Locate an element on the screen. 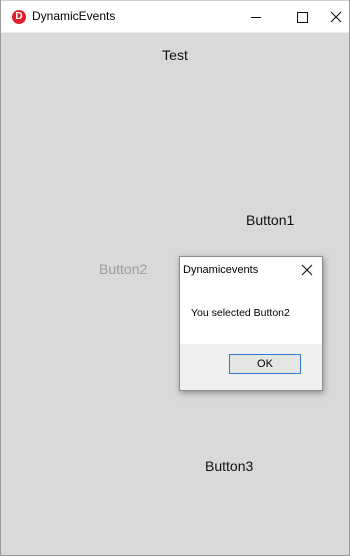 This screenshot has height=556, width=350. window-title: DynamicEvents is located at coordinates (74, 16).